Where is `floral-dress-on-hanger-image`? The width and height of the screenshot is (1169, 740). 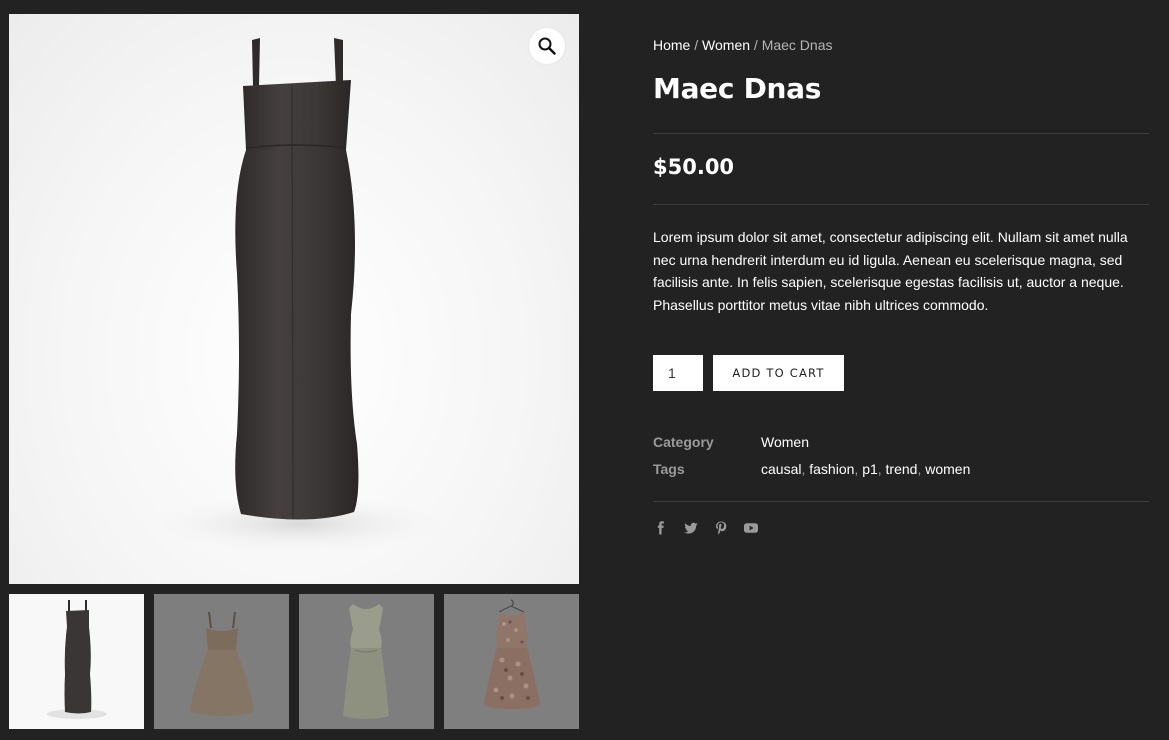 floral-dress-on-hanger-image is located at coordinates (512, 654).